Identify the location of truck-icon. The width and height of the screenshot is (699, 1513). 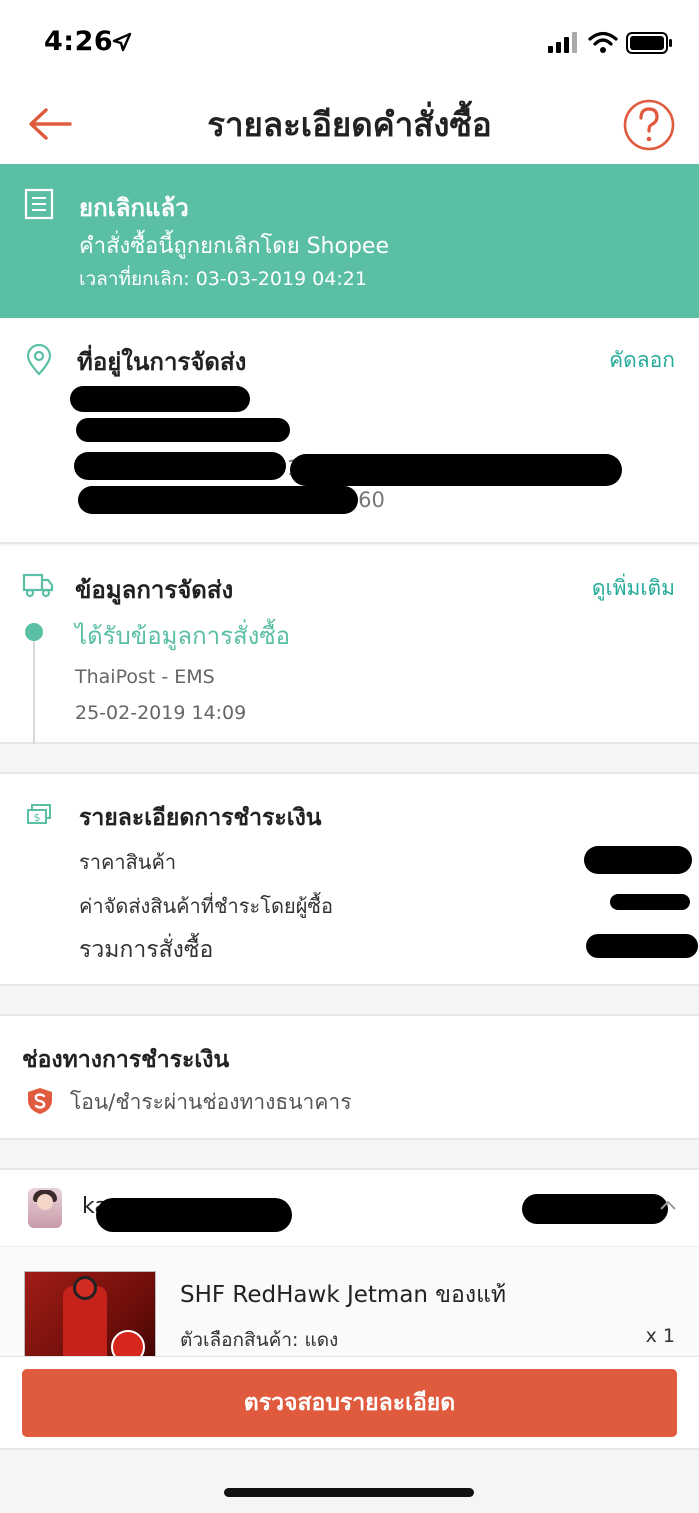
(38, 585).